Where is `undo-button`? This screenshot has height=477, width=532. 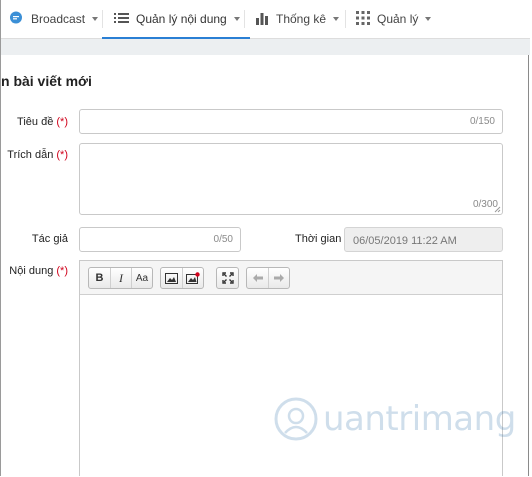 undo-button is located at coordinates (257, 278).